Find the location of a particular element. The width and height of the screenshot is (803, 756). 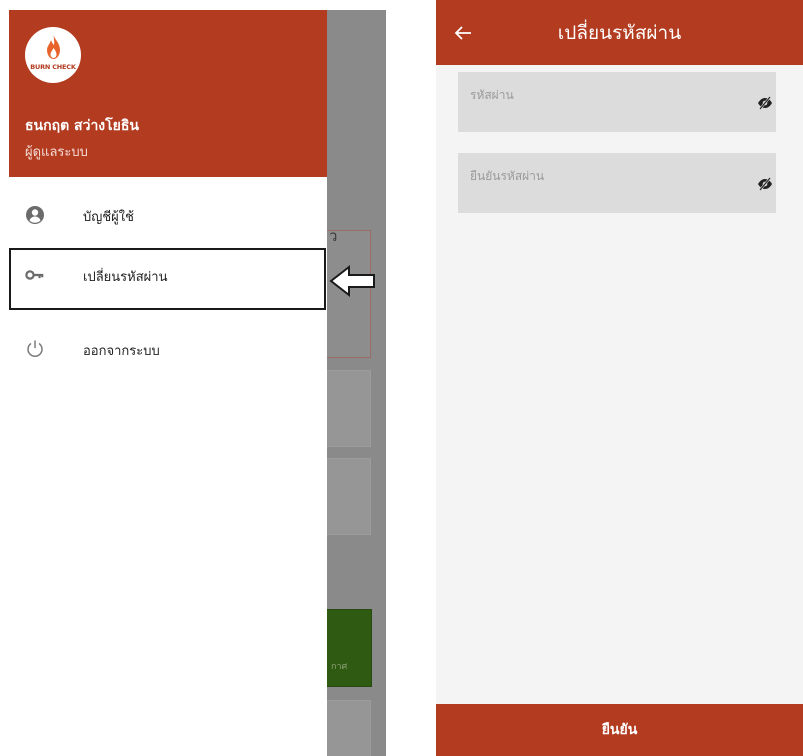

confirm-password-field is located at coordinates (617, 183).